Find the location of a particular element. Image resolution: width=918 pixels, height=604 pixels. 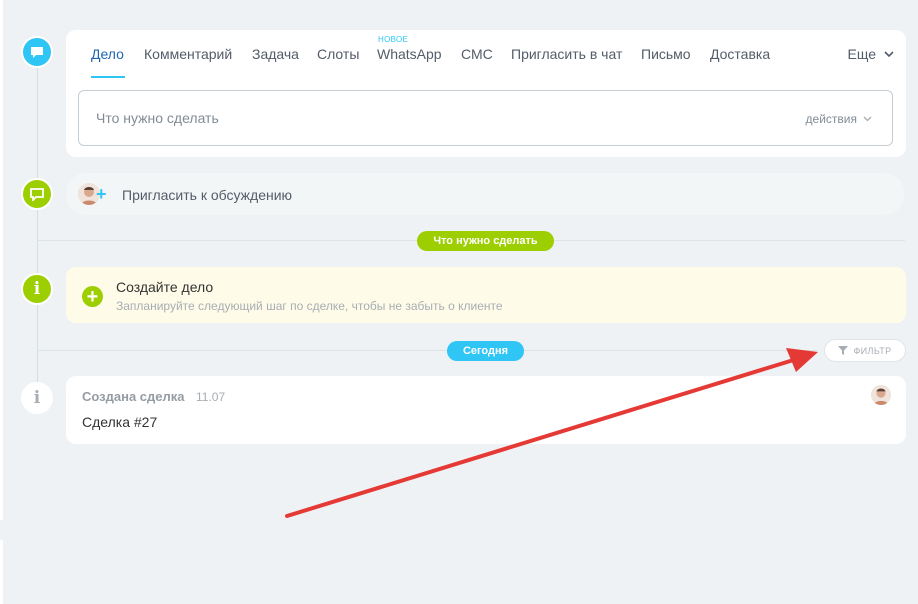

filter-label: ФИЛЬТР is located at coordinates (872, 350).